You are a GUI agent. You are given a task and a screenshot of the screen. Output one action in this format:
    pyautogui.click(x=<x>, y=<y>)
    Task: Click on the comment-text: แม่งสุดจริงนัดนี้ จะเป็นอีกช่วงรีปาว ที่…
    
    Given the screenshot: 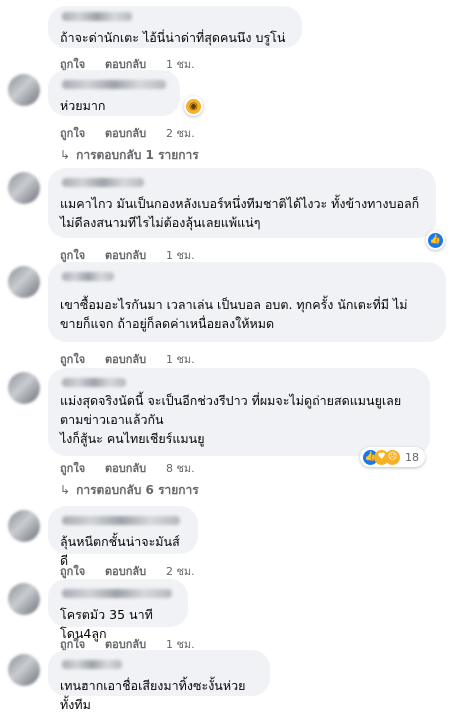 What is the action you would take?
    pyautogui.click(x=231, y=419)
    